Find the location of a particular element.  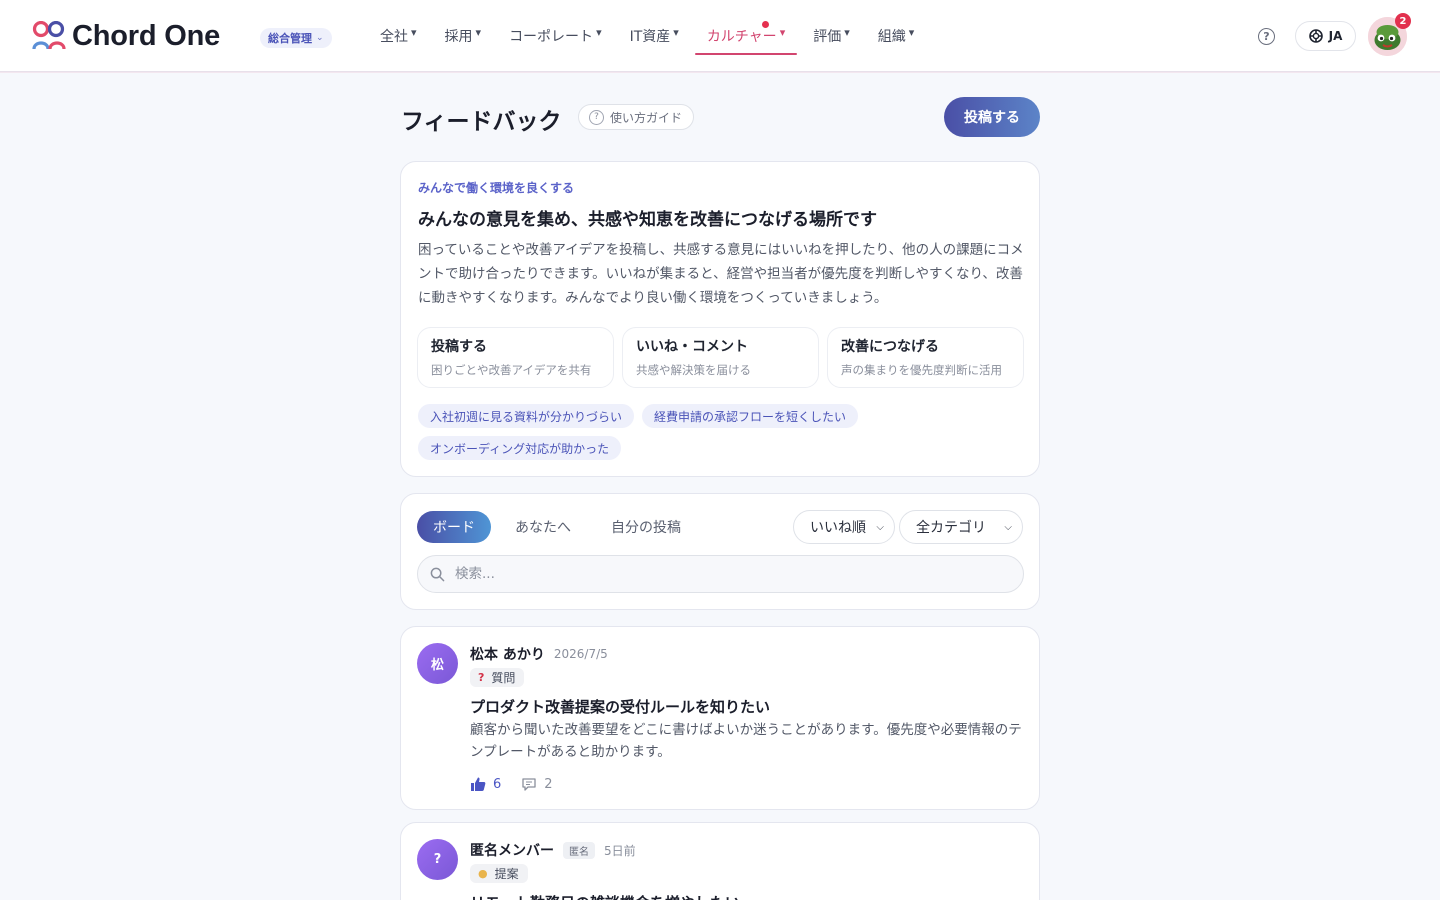

category-label: 質問 is located at coordinates (503, 678).